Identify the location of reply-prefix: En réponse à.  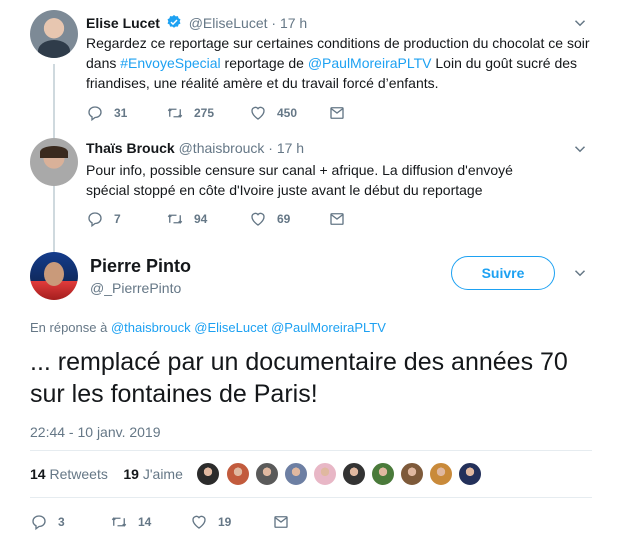
(69, 327).